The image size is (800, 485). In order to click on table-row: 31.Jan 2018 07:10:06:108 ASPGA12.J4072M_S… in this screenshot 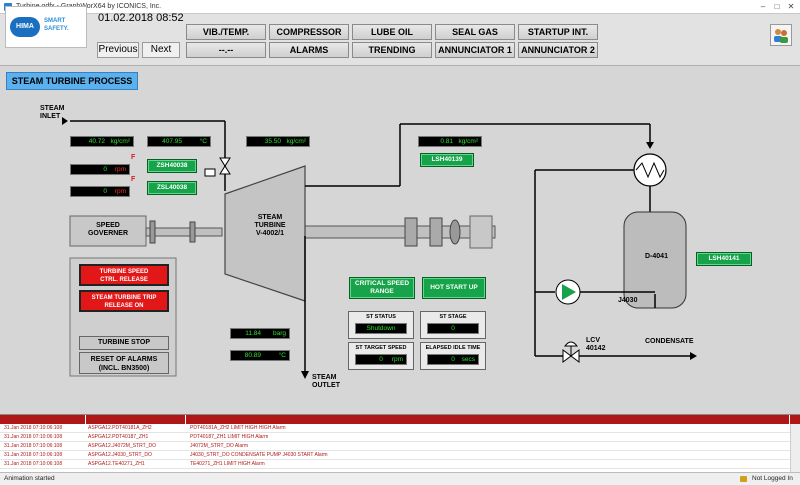, I will do `click(395, 446)`.